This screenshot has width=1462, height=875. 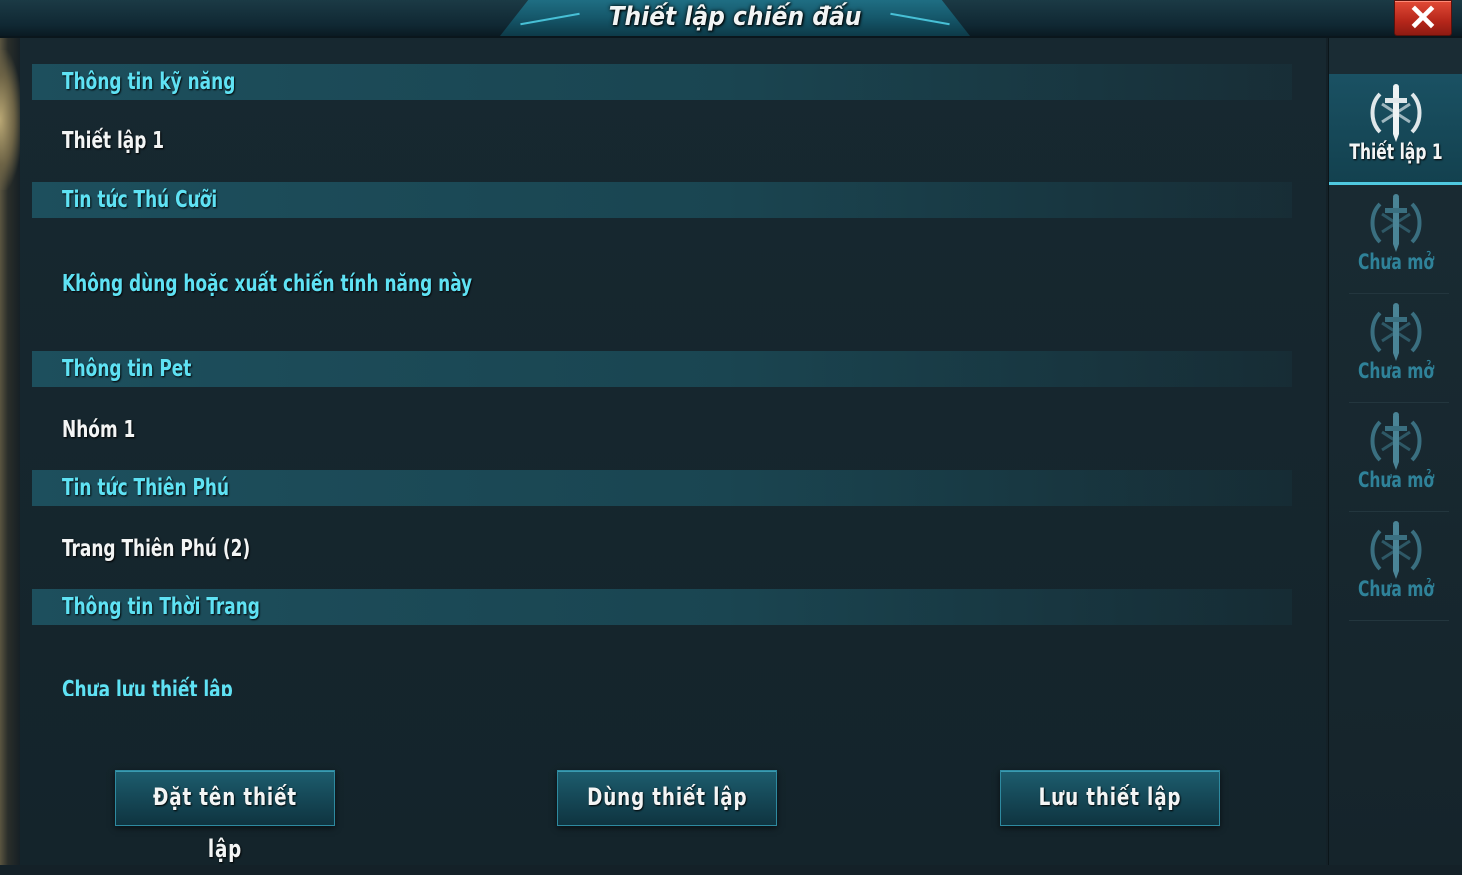 I want to click on title-bar: Thiết lập chiến đấu ✕, so click(x=731, y=19).